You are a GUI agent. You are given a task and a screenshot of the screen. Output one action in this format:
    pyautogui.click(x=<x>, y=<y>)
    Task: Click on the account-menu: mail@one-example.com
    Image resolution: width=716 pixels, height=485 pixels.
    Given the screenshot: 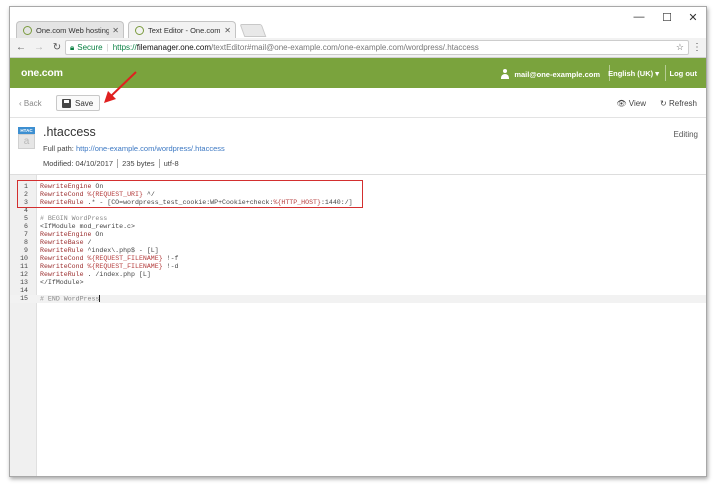 What is the action you would take?
    pyautogui.click(x=550, y=74)
    